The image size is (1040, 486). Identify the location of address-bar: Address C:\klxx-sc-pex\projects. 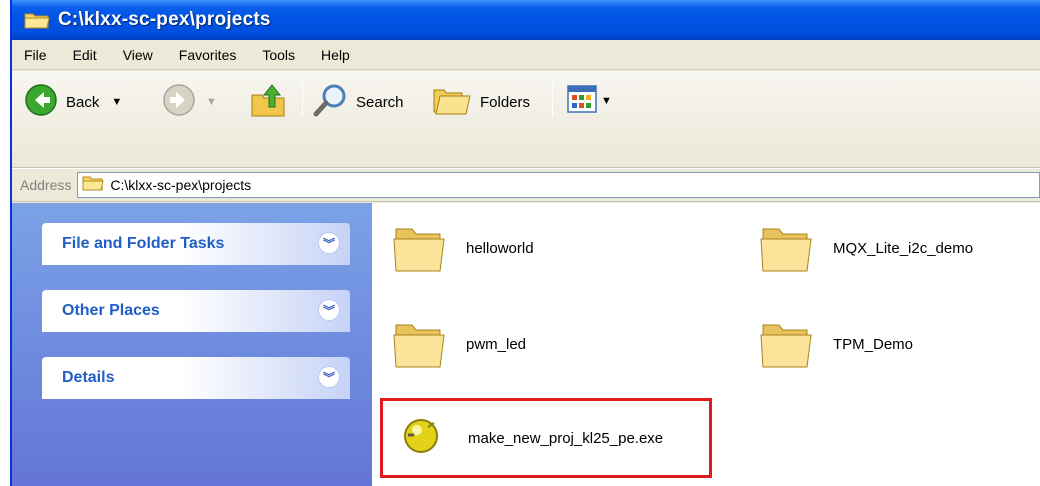
(526, 185).